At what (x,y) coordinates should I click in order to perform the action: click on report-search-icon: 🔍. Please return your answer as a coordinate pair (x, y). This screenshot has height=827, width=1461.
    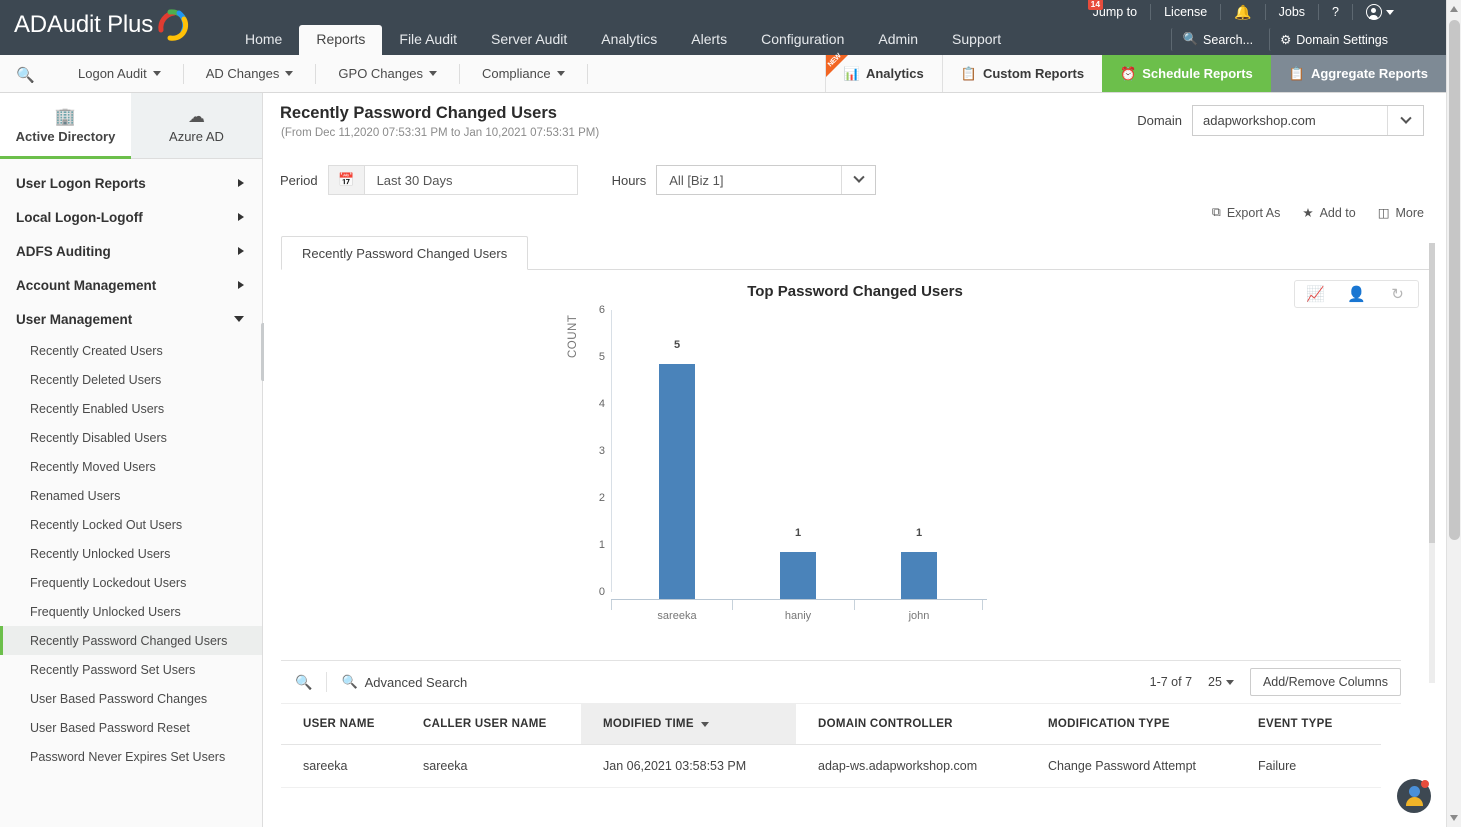
    Looking at the image, I should click on (25, 75).